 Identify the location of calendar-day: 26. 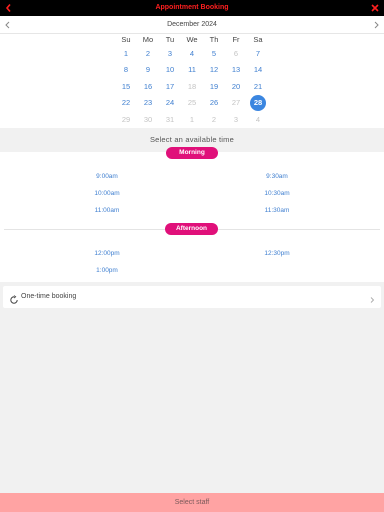
(214, 103).